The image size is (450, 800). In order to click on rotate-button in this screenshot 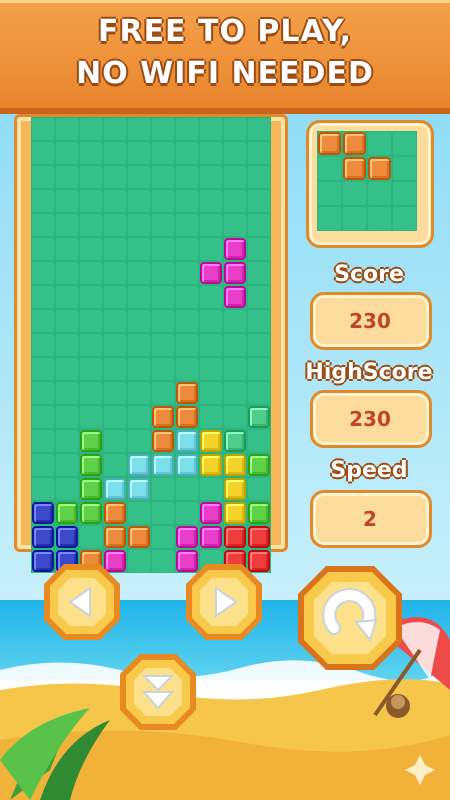, I will do `click(350, 618)`.